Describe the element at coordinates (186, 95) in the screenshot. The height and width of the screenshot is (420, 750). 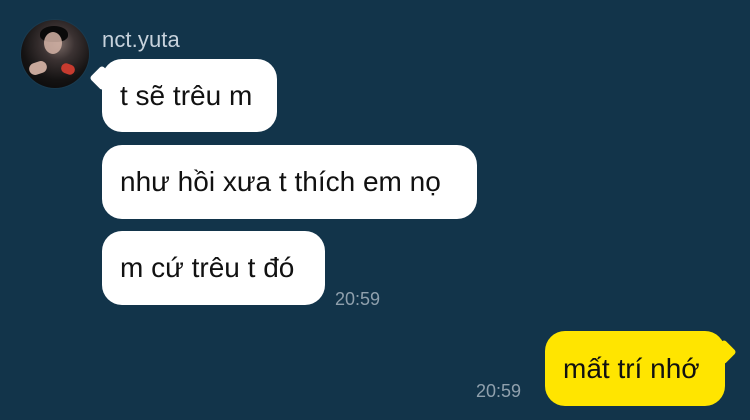
I see `incoming-message-text: t sẽ trêu m` at that location.